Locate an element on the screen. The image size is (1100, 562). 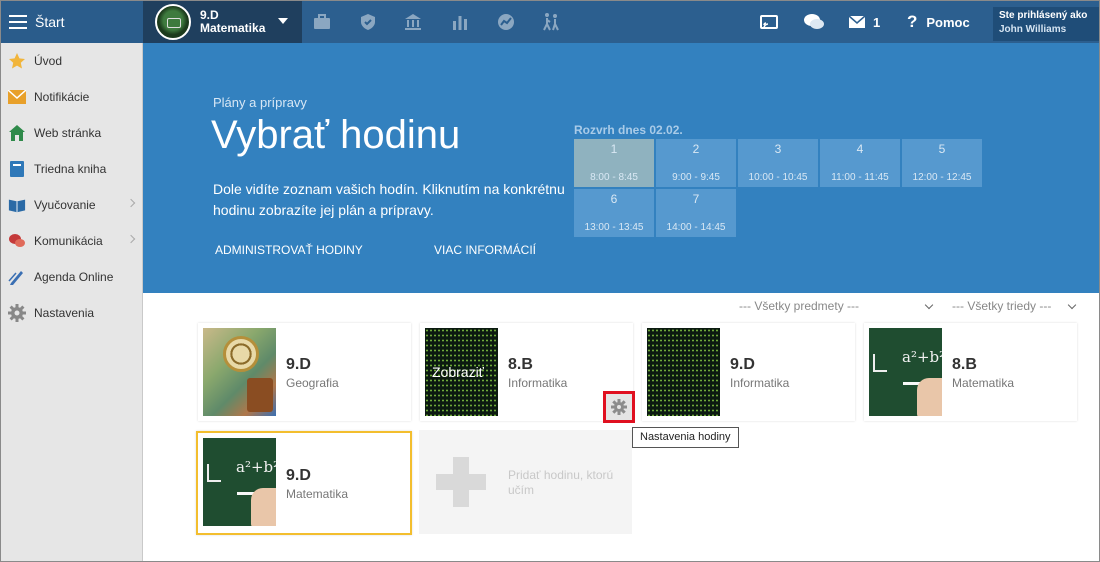
sidebar-item-label: Úvod is located at coordinates (48, 61).